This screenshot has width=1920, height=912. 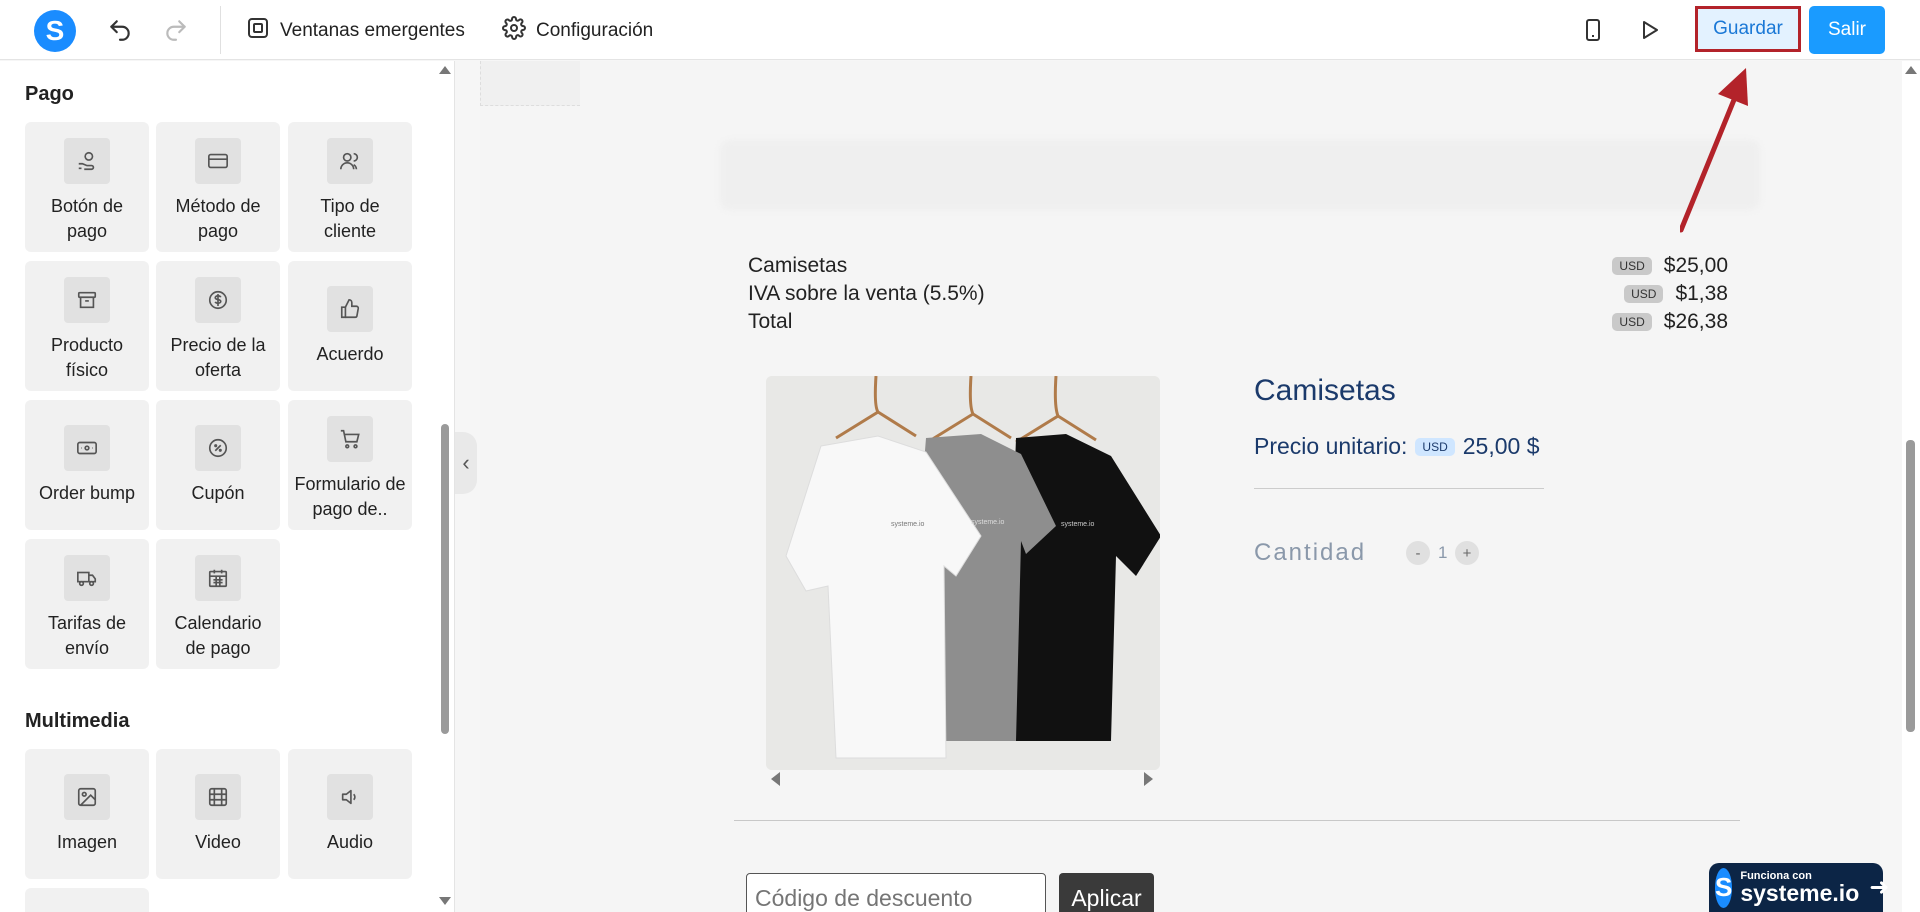 I want to click on element-payment-button: Botón de pago, so click(x=87, y=187).